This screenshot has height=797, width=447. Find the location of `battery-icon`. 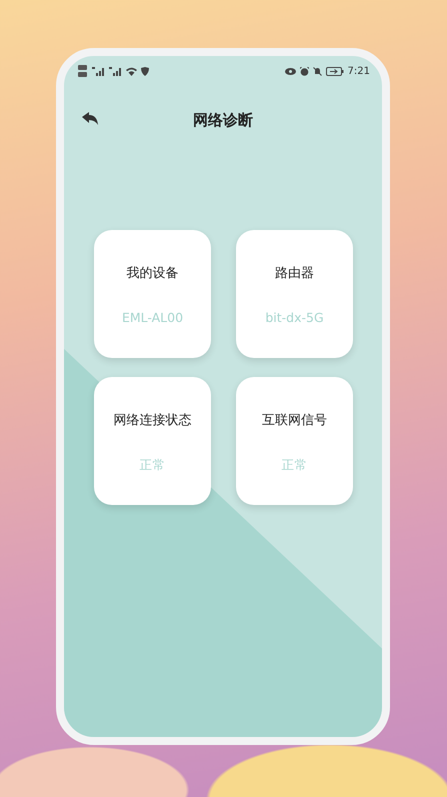

battery-icon is located at coordinates (335, 71).